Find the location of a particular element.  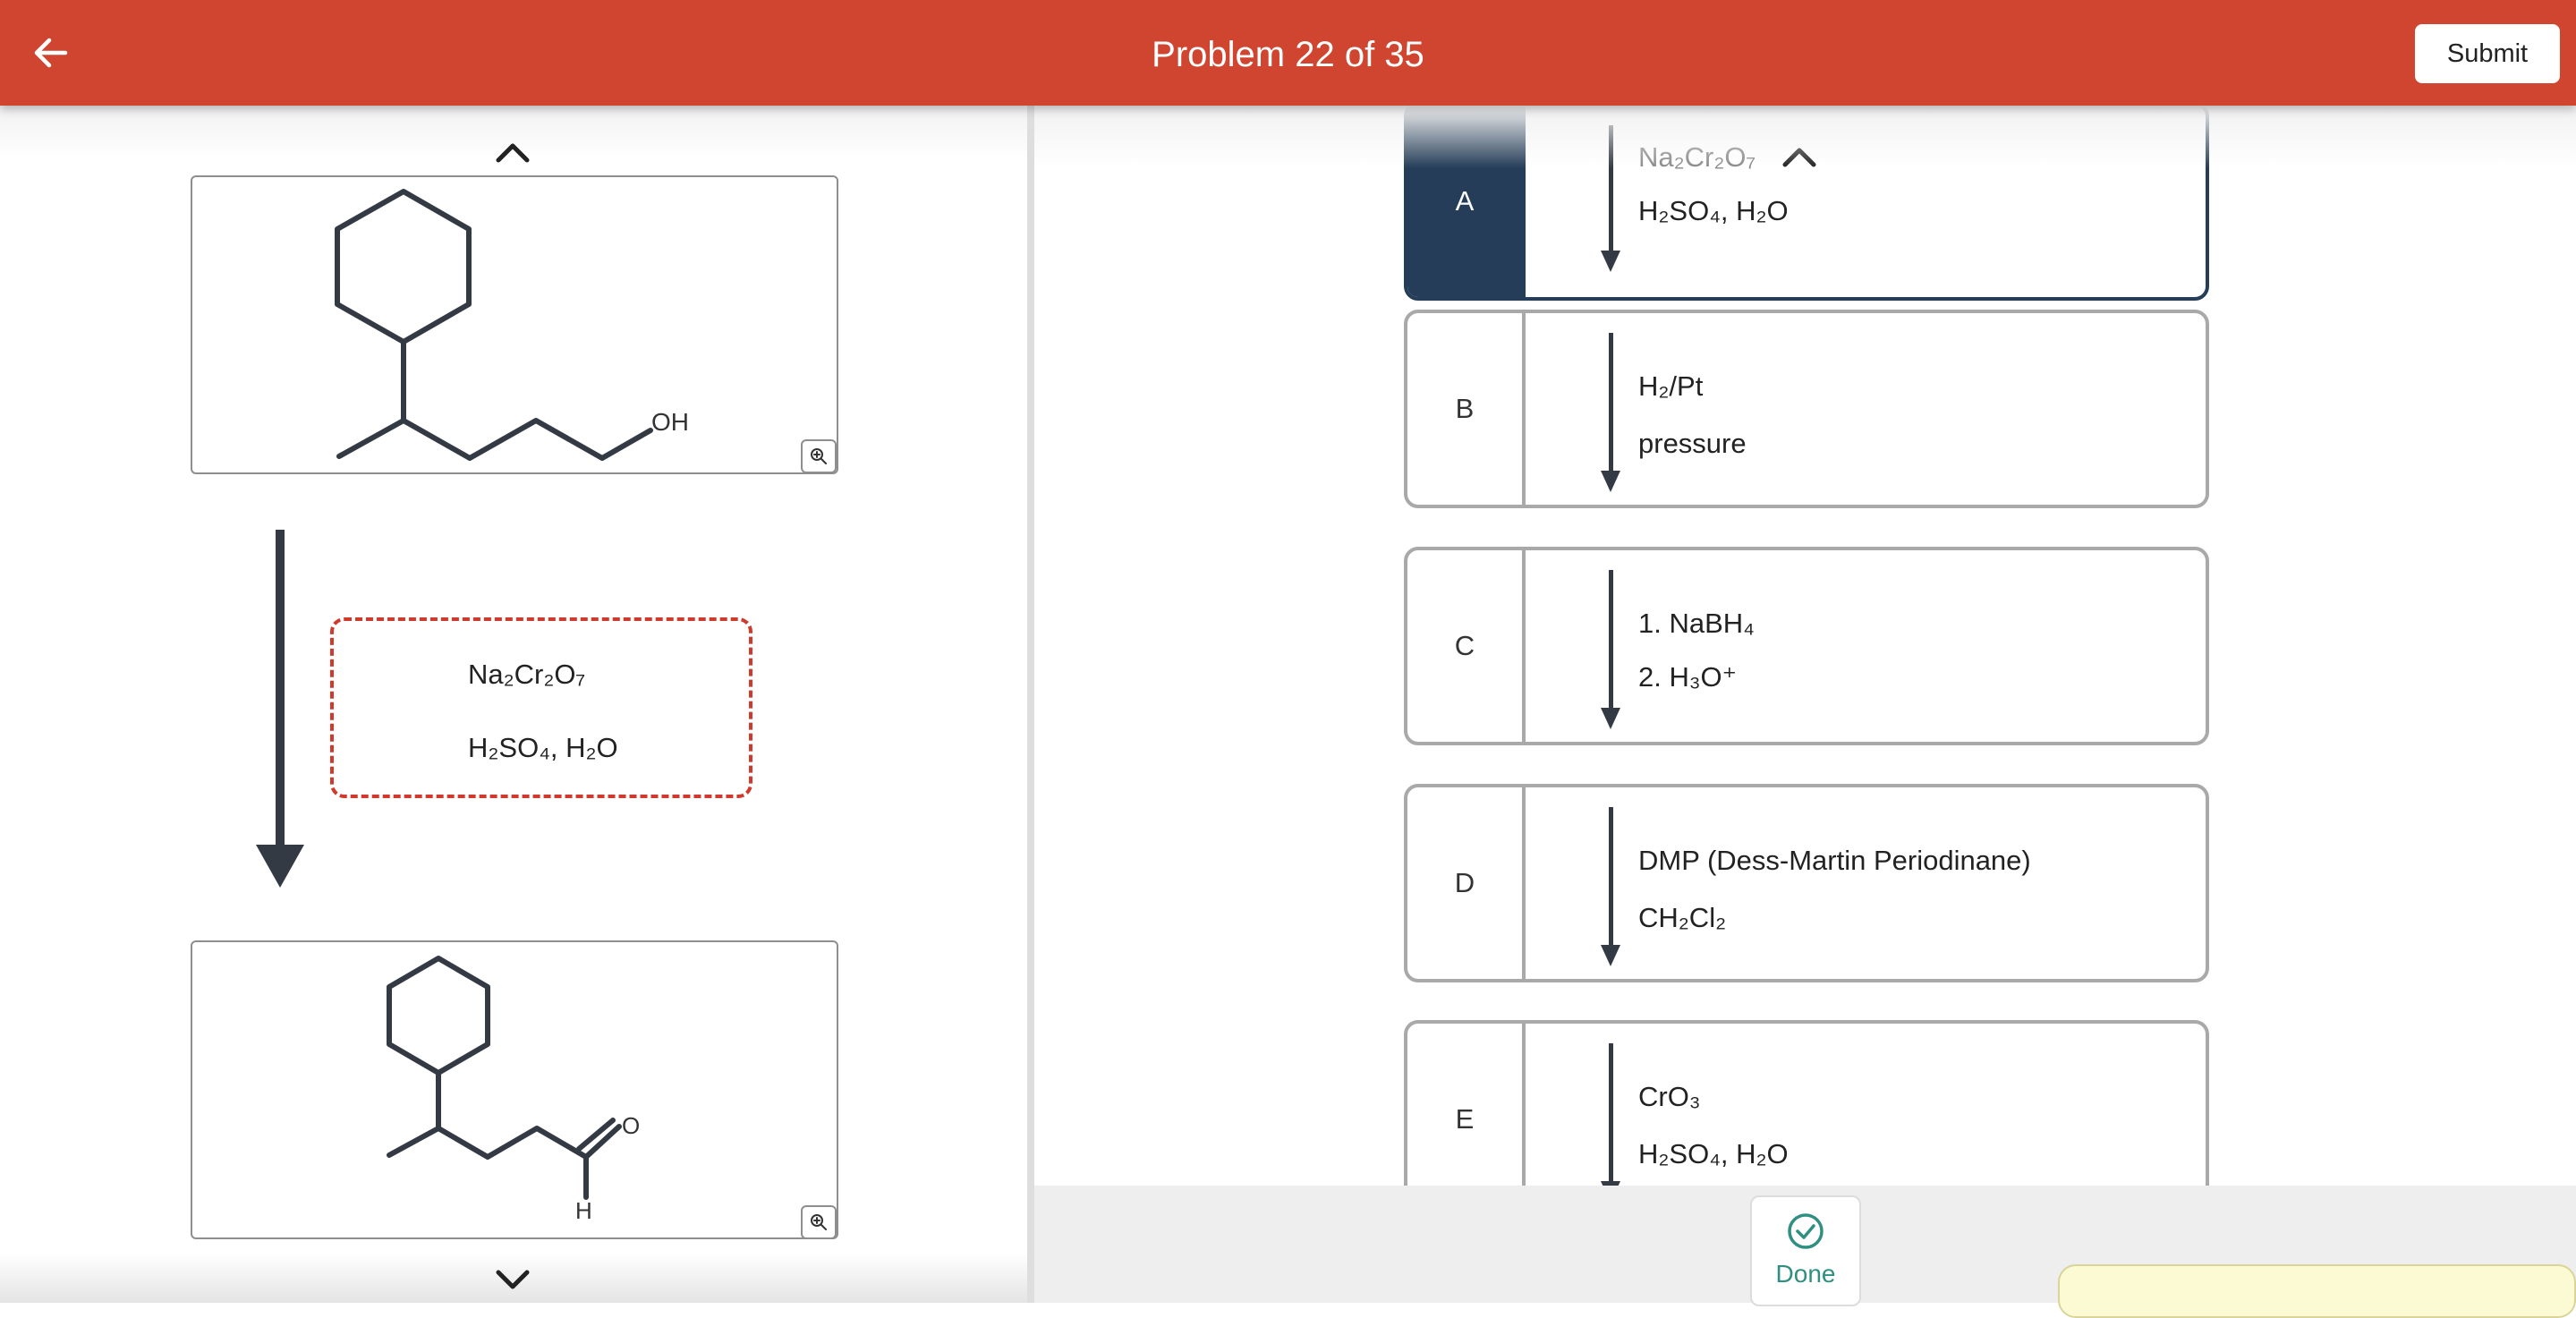

option-line-2: CH₂Cl₂ is located at coordinates (1682, 918).